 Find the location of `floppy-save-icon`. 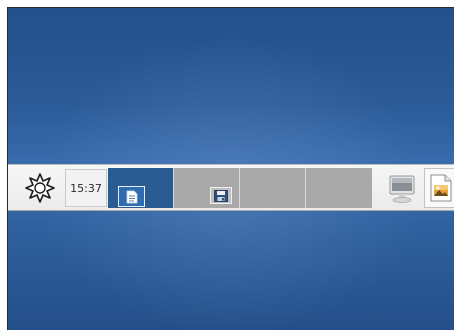

floppy-save-icon is located at coordinates (221, 195).